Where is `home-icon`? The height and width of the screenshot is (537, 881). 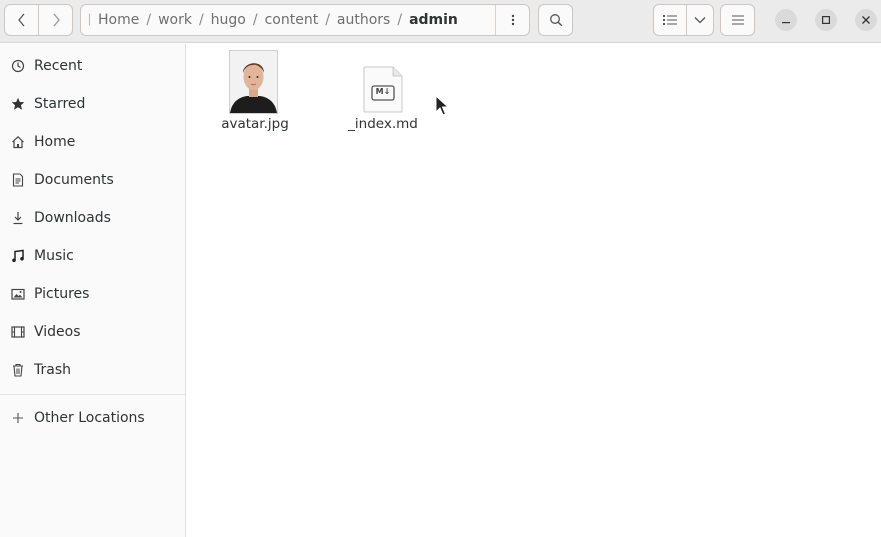 home-icon is located at coordinates (18, 142).